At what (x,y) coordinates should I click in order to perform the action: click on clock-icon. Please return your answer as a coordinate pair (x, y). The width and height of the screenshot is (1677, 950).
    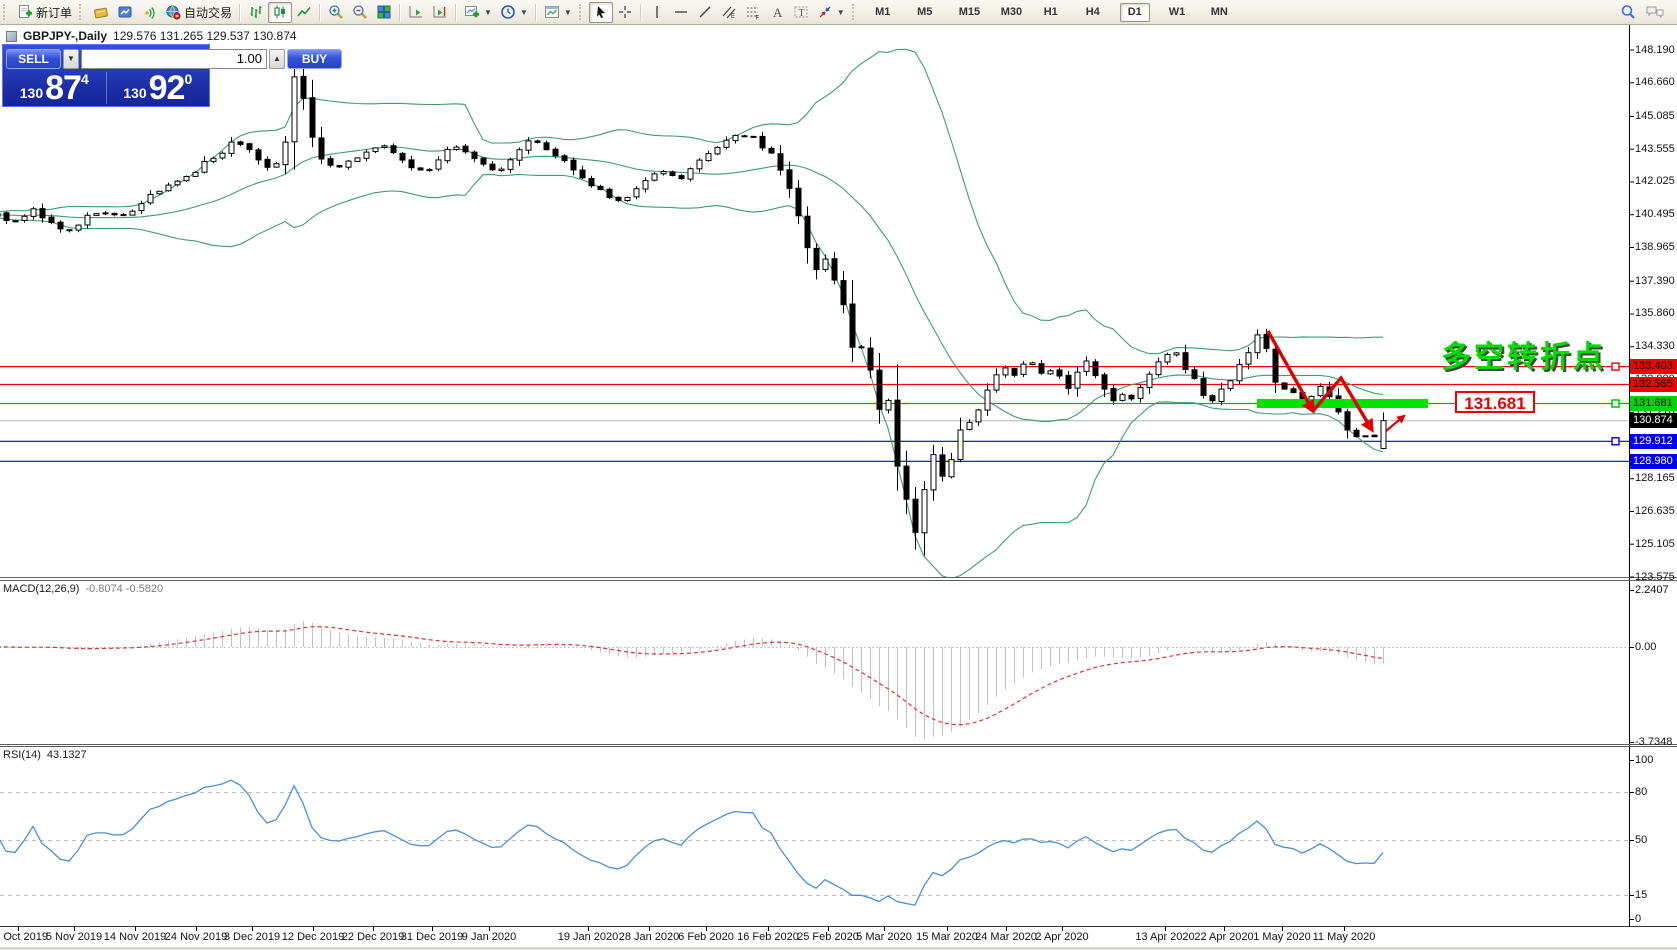
    Looking at the image, I should click on (508, 12).